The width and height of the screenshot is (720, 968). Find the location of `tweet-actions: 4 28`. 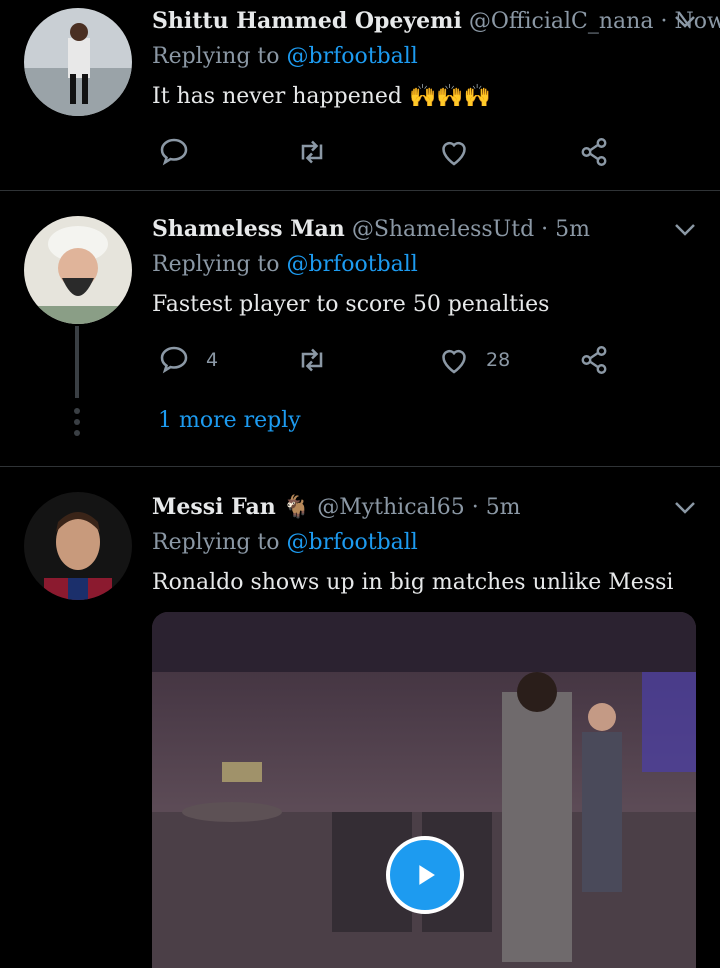

tweet-actions: 4 28 is located at coordinates (387, 360).